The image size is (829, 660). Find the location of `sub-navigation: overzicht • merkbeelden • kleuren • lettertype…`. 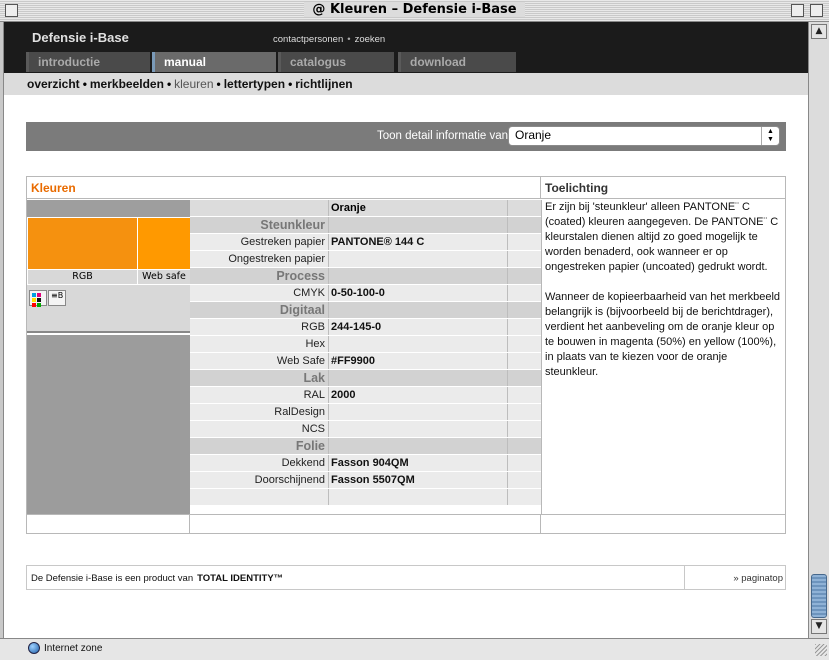

sub-navigation: overzicht • merkbeelden • kleuren • lettertype… is located at coordinates (406, 84).